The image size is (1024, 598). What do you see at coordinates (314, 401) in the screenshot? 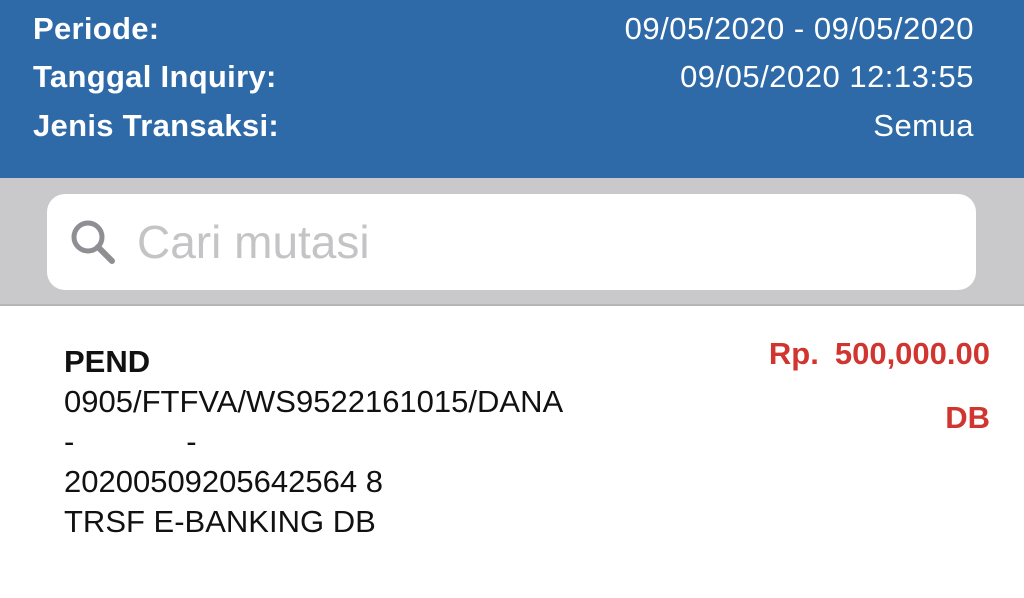
I see `transaction-reference: 0905/FTFVA/WS9522161015/DANA` at bounding box center [314, 401].